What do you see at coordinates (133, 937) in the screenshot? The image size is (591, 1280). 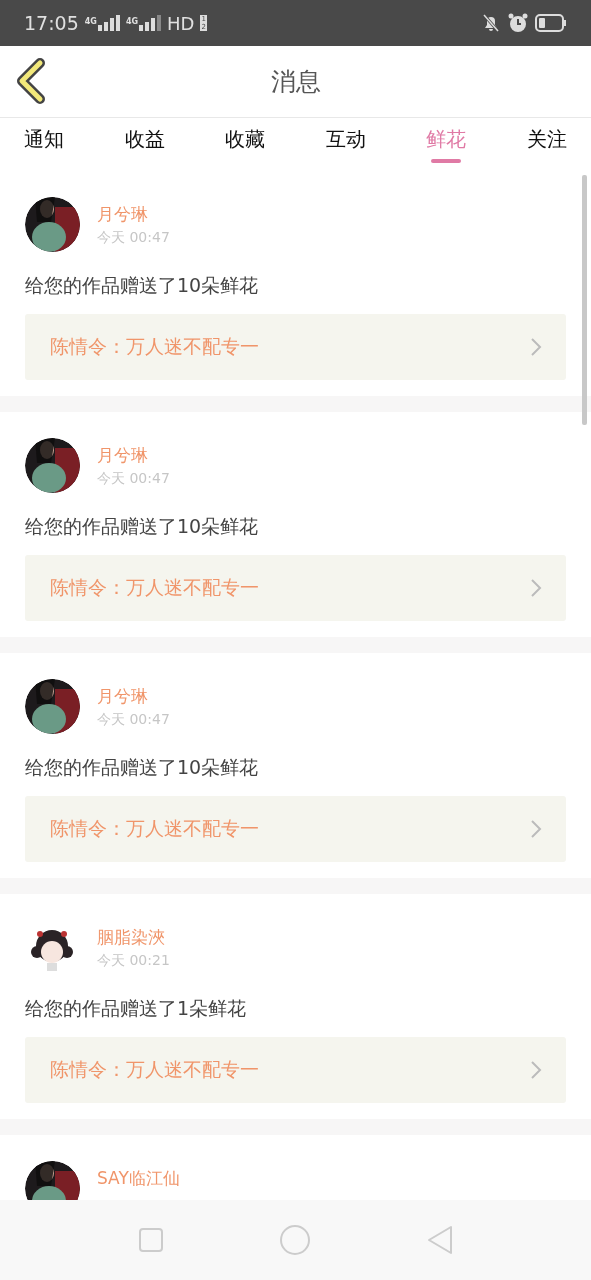 I see `user-name: 胭脂染浹` at bounding box center [133, 937].